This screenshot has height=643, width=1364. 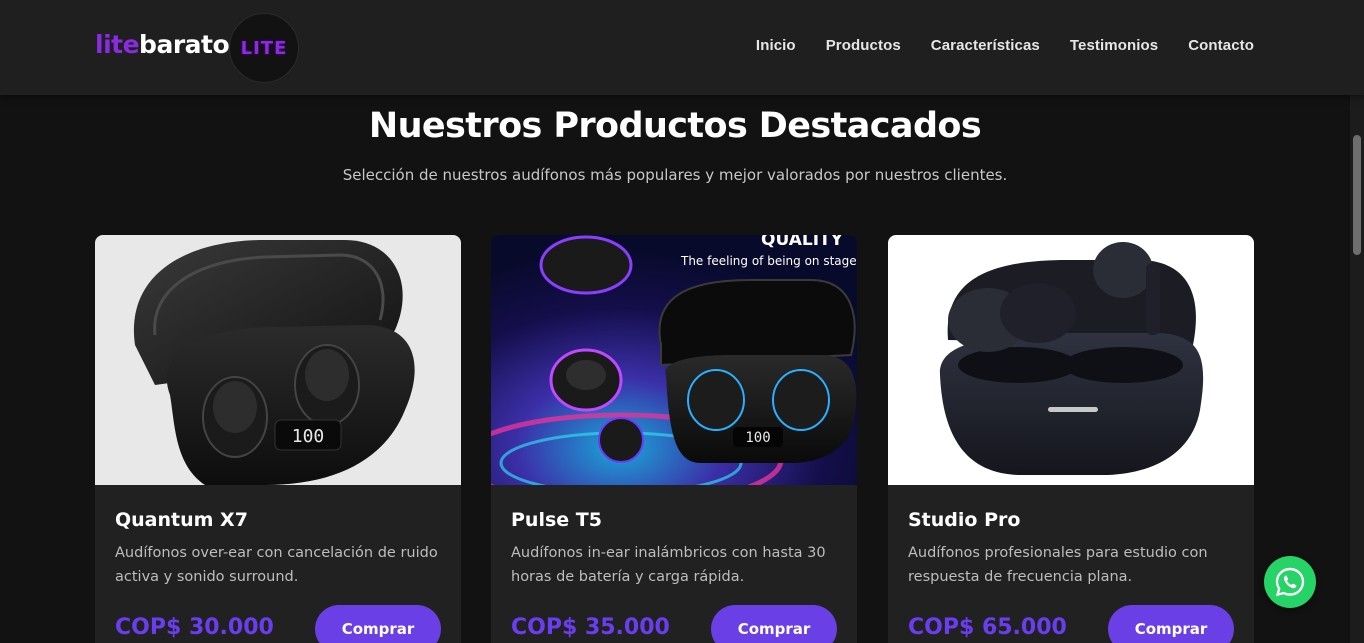 I want to click on brand-logo: lite barato, so click(x=162, y=44).